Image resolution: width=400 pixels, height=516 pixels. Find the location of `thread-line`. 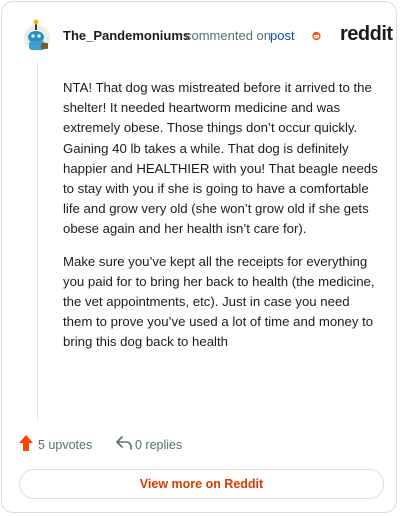

thread-line is located at coordinates (37, 242).